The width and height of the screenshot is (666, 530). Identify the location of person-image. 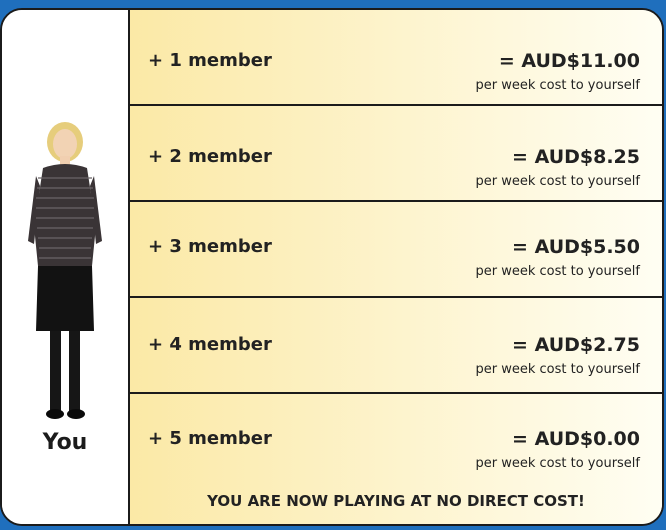
(65, 270).